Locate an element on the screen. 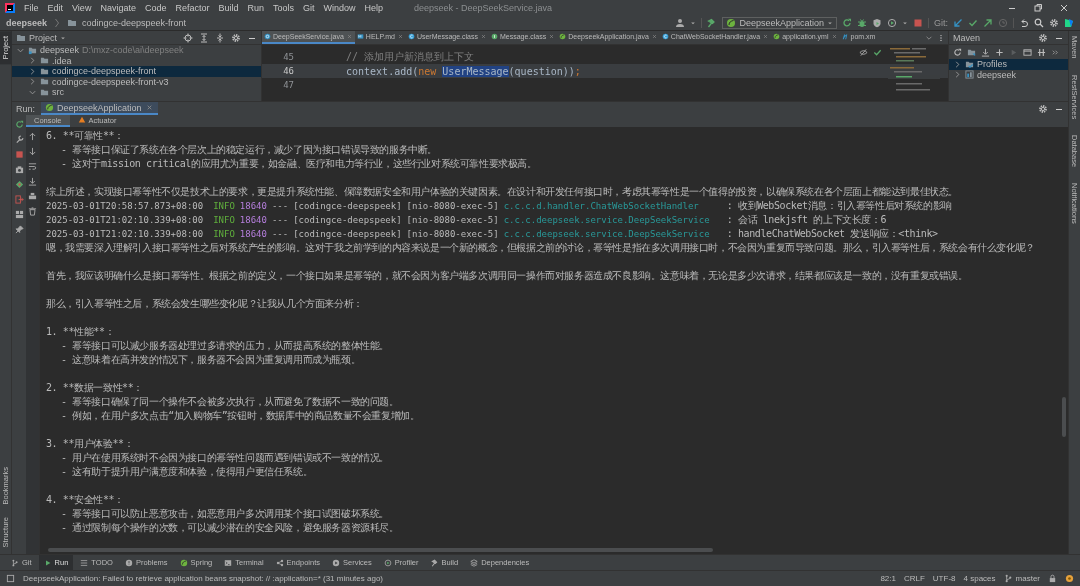  class-icon is located at coordinates (267, 36).